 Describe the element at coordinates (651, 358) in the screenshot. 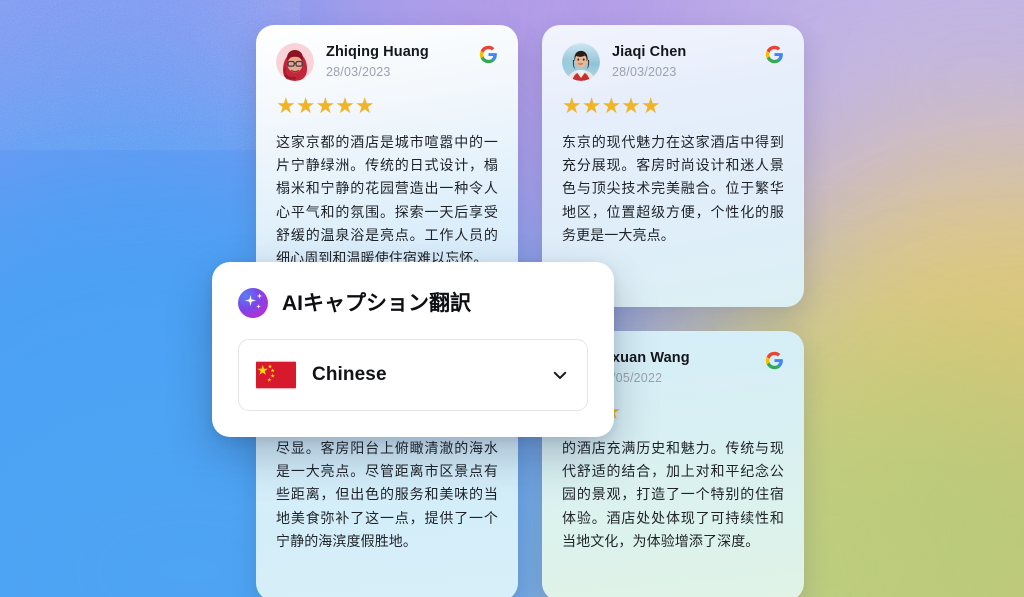

I see `reviewer-name: xuan Wang` at that location.